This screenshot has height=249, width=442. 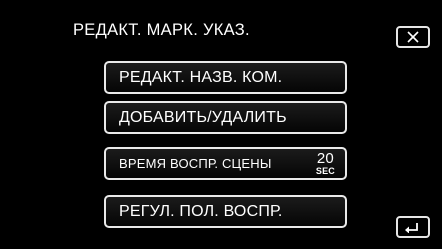 I want to click on menu-item-label: РЕГУЛ. ПОЛ. ВОСПР., so click(x=201, y=211).